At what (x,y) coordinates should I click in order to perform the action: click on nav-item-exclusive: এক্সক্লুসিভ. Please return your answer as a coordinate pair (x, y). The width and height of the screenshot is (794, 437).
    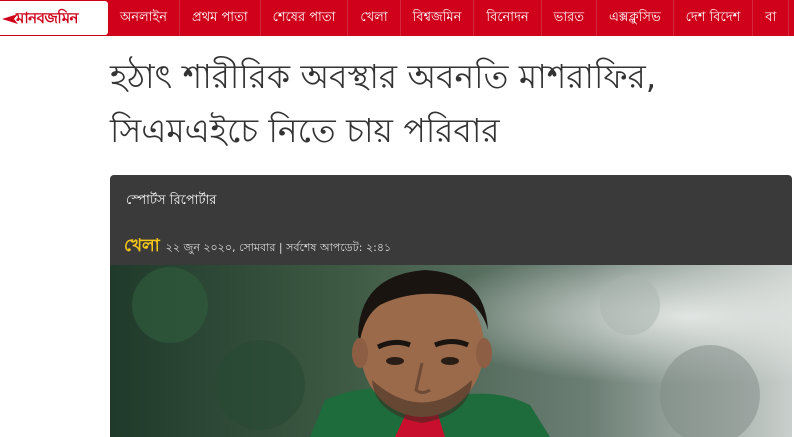
    Looking at the image, I should click on (635, 18).